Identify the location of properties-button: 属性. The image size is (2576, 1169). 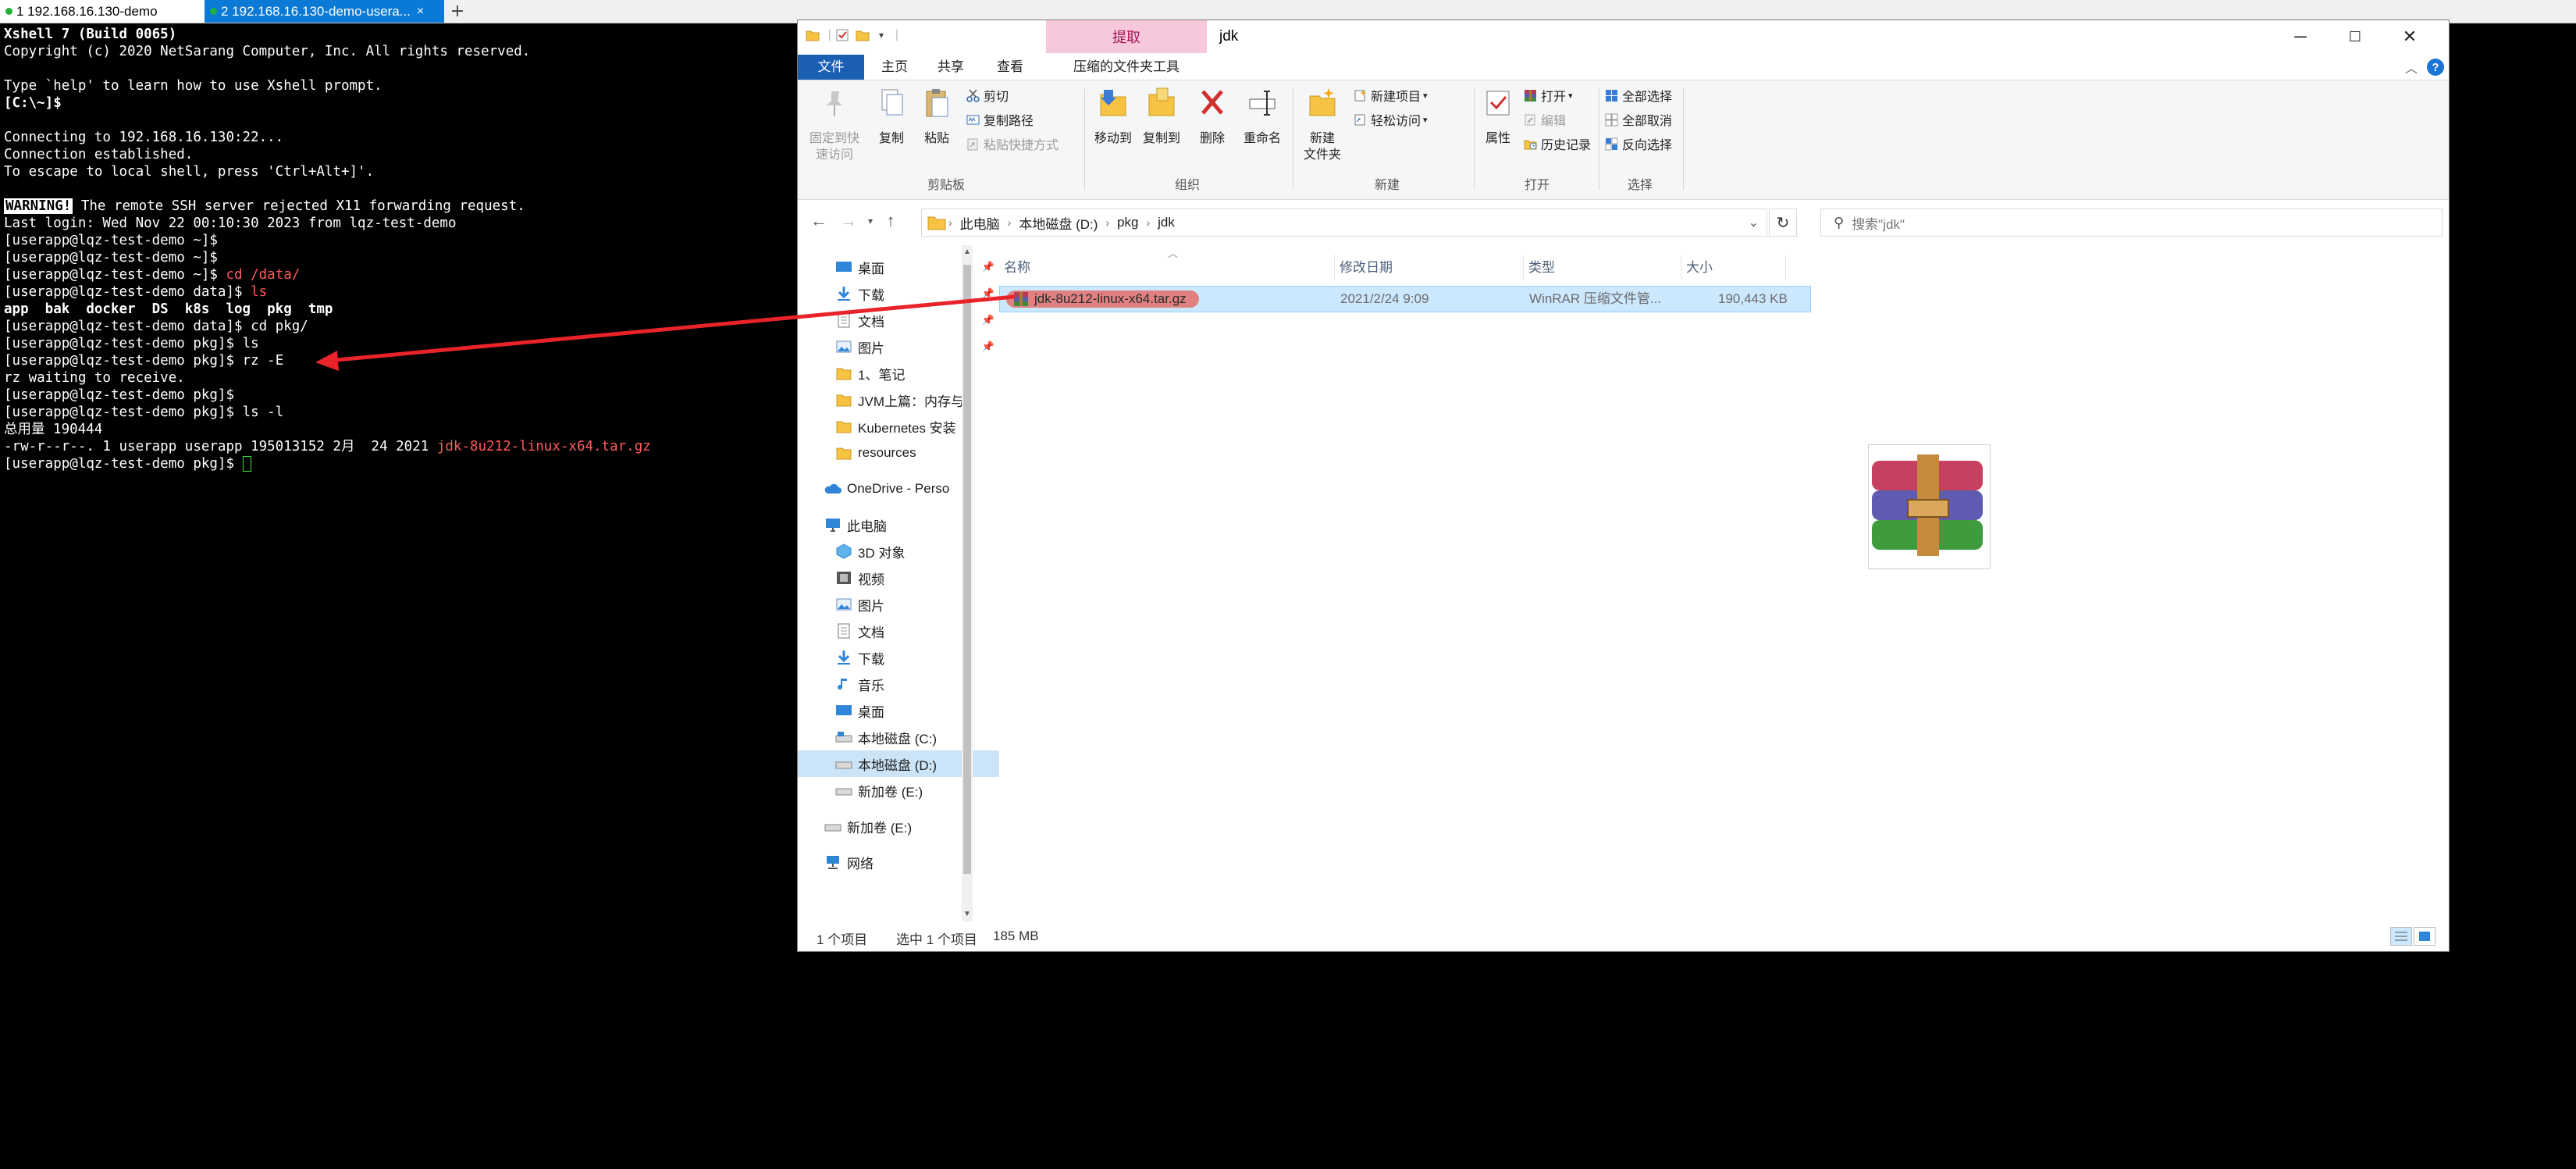
(1497, 117).